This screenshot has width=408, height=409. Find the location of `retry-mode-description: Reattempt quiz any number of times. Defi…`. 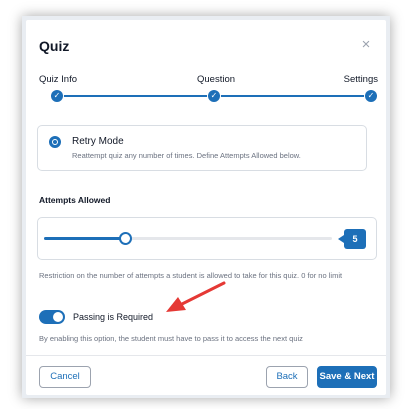

retry-mode-description: Reattempt quiz any number of times. Defi… is located at coordinates (186, 155).